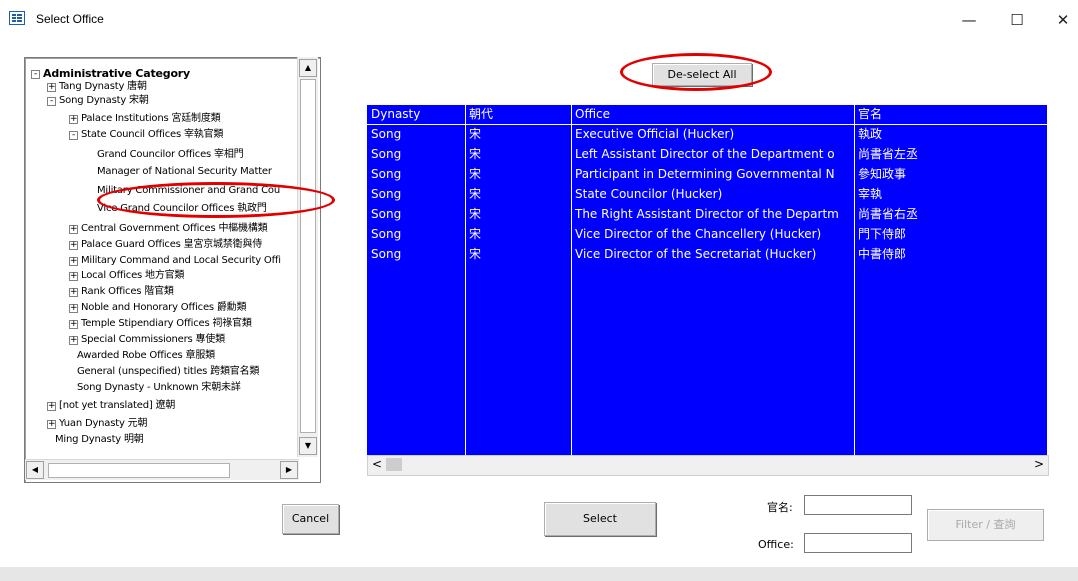 This screenshot has height=581, width=1078. Describe the element at coordinates (170, 154) in the screenshot. I see `tree-item-label: Grand Councilor Offices 宰相門` at that location.